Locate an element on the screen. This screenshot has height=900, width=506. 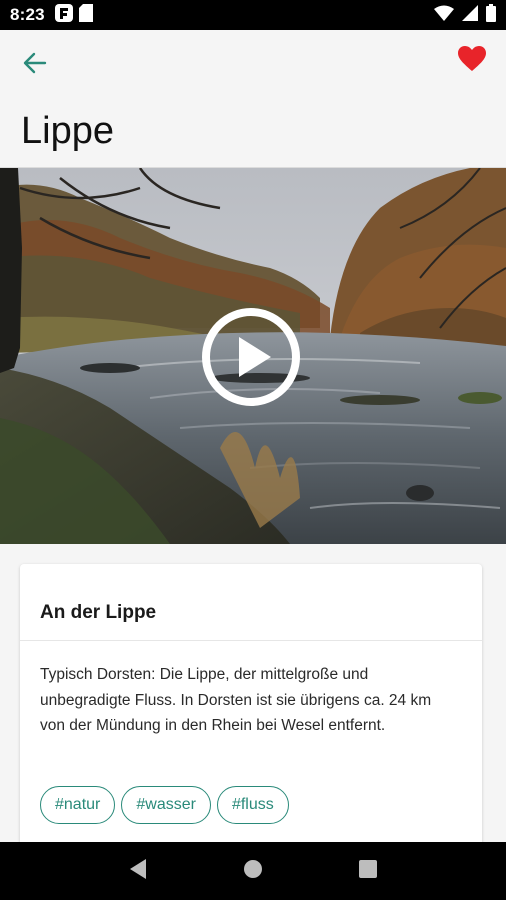
status-right-icons is located at coordinates (465, 15).